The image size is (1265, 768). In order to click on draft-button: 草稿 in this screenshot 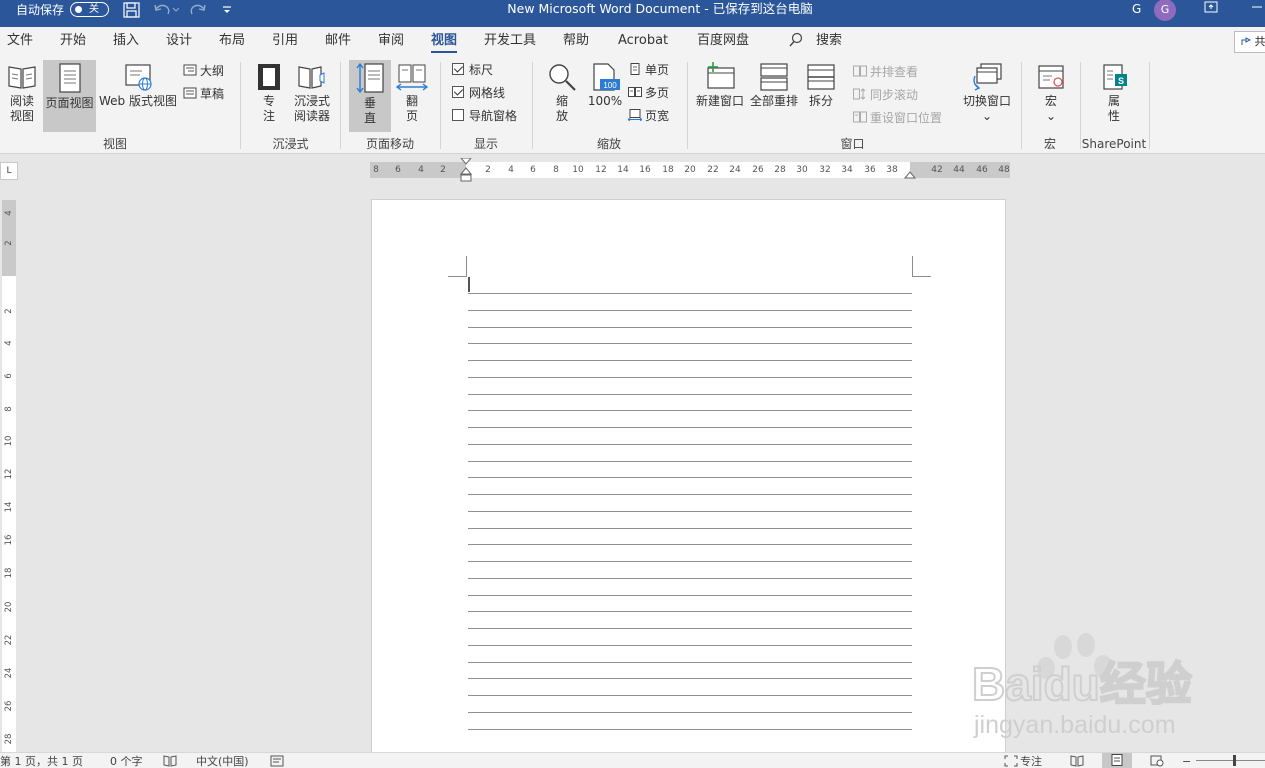, I will do `click(203, 94)`.